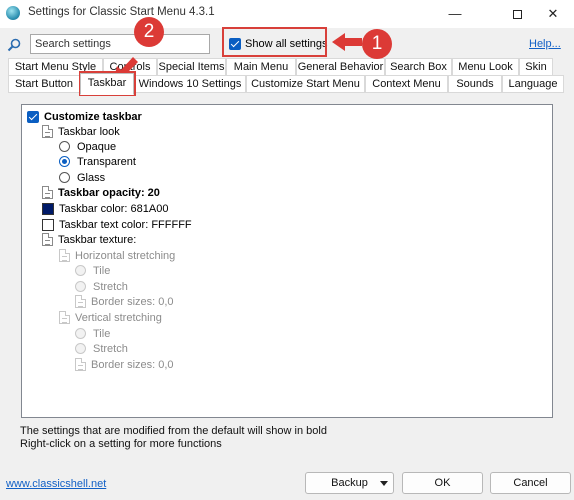 Image resolution: width=574 pixels, height=500 pixels. What do you see at coordinates (149, 32) in the screenshot?
I see `callout-number-2: 2` at bounding box center [149, 32].